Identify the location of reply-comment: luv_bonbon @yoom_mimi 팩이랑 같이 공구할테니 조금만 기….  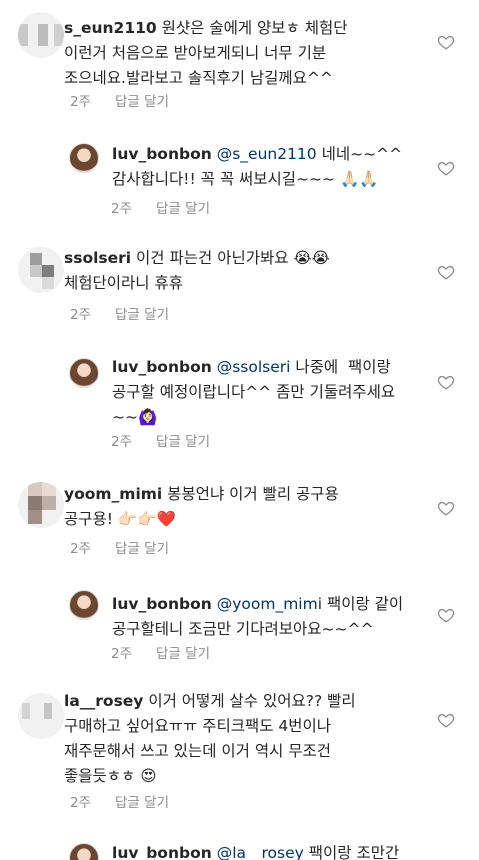
(239, 625).